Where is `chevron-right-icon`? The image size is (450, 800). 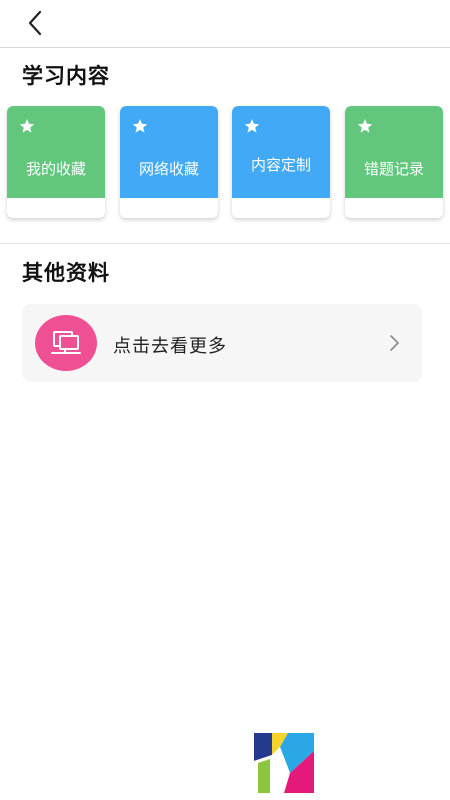 chevron-right-icon is located at coordinates (394, 343).